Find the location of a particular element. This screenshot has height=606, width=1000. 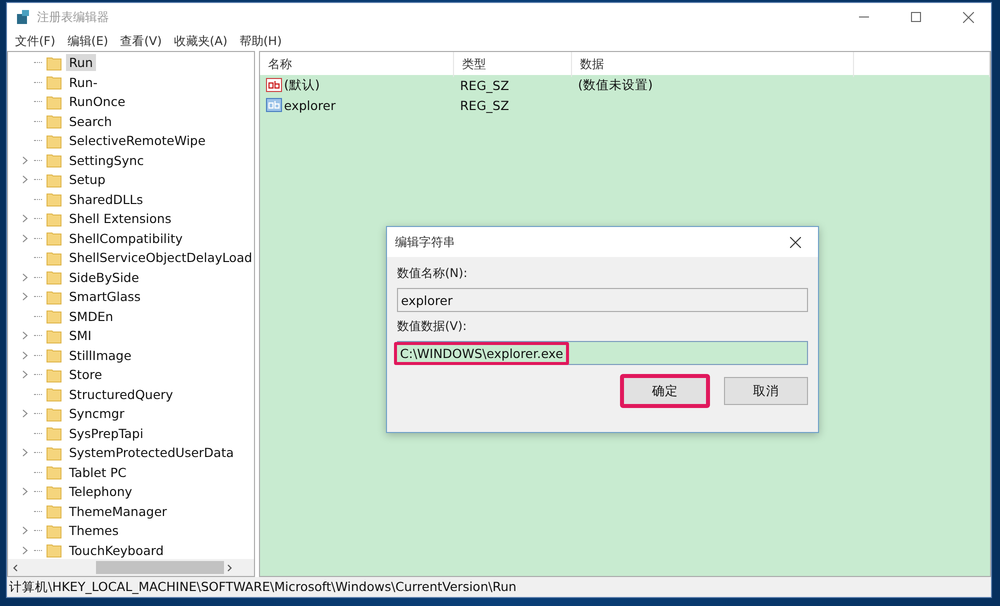

window-title: 注册表编辑器 is located at coordinates (73, 17).